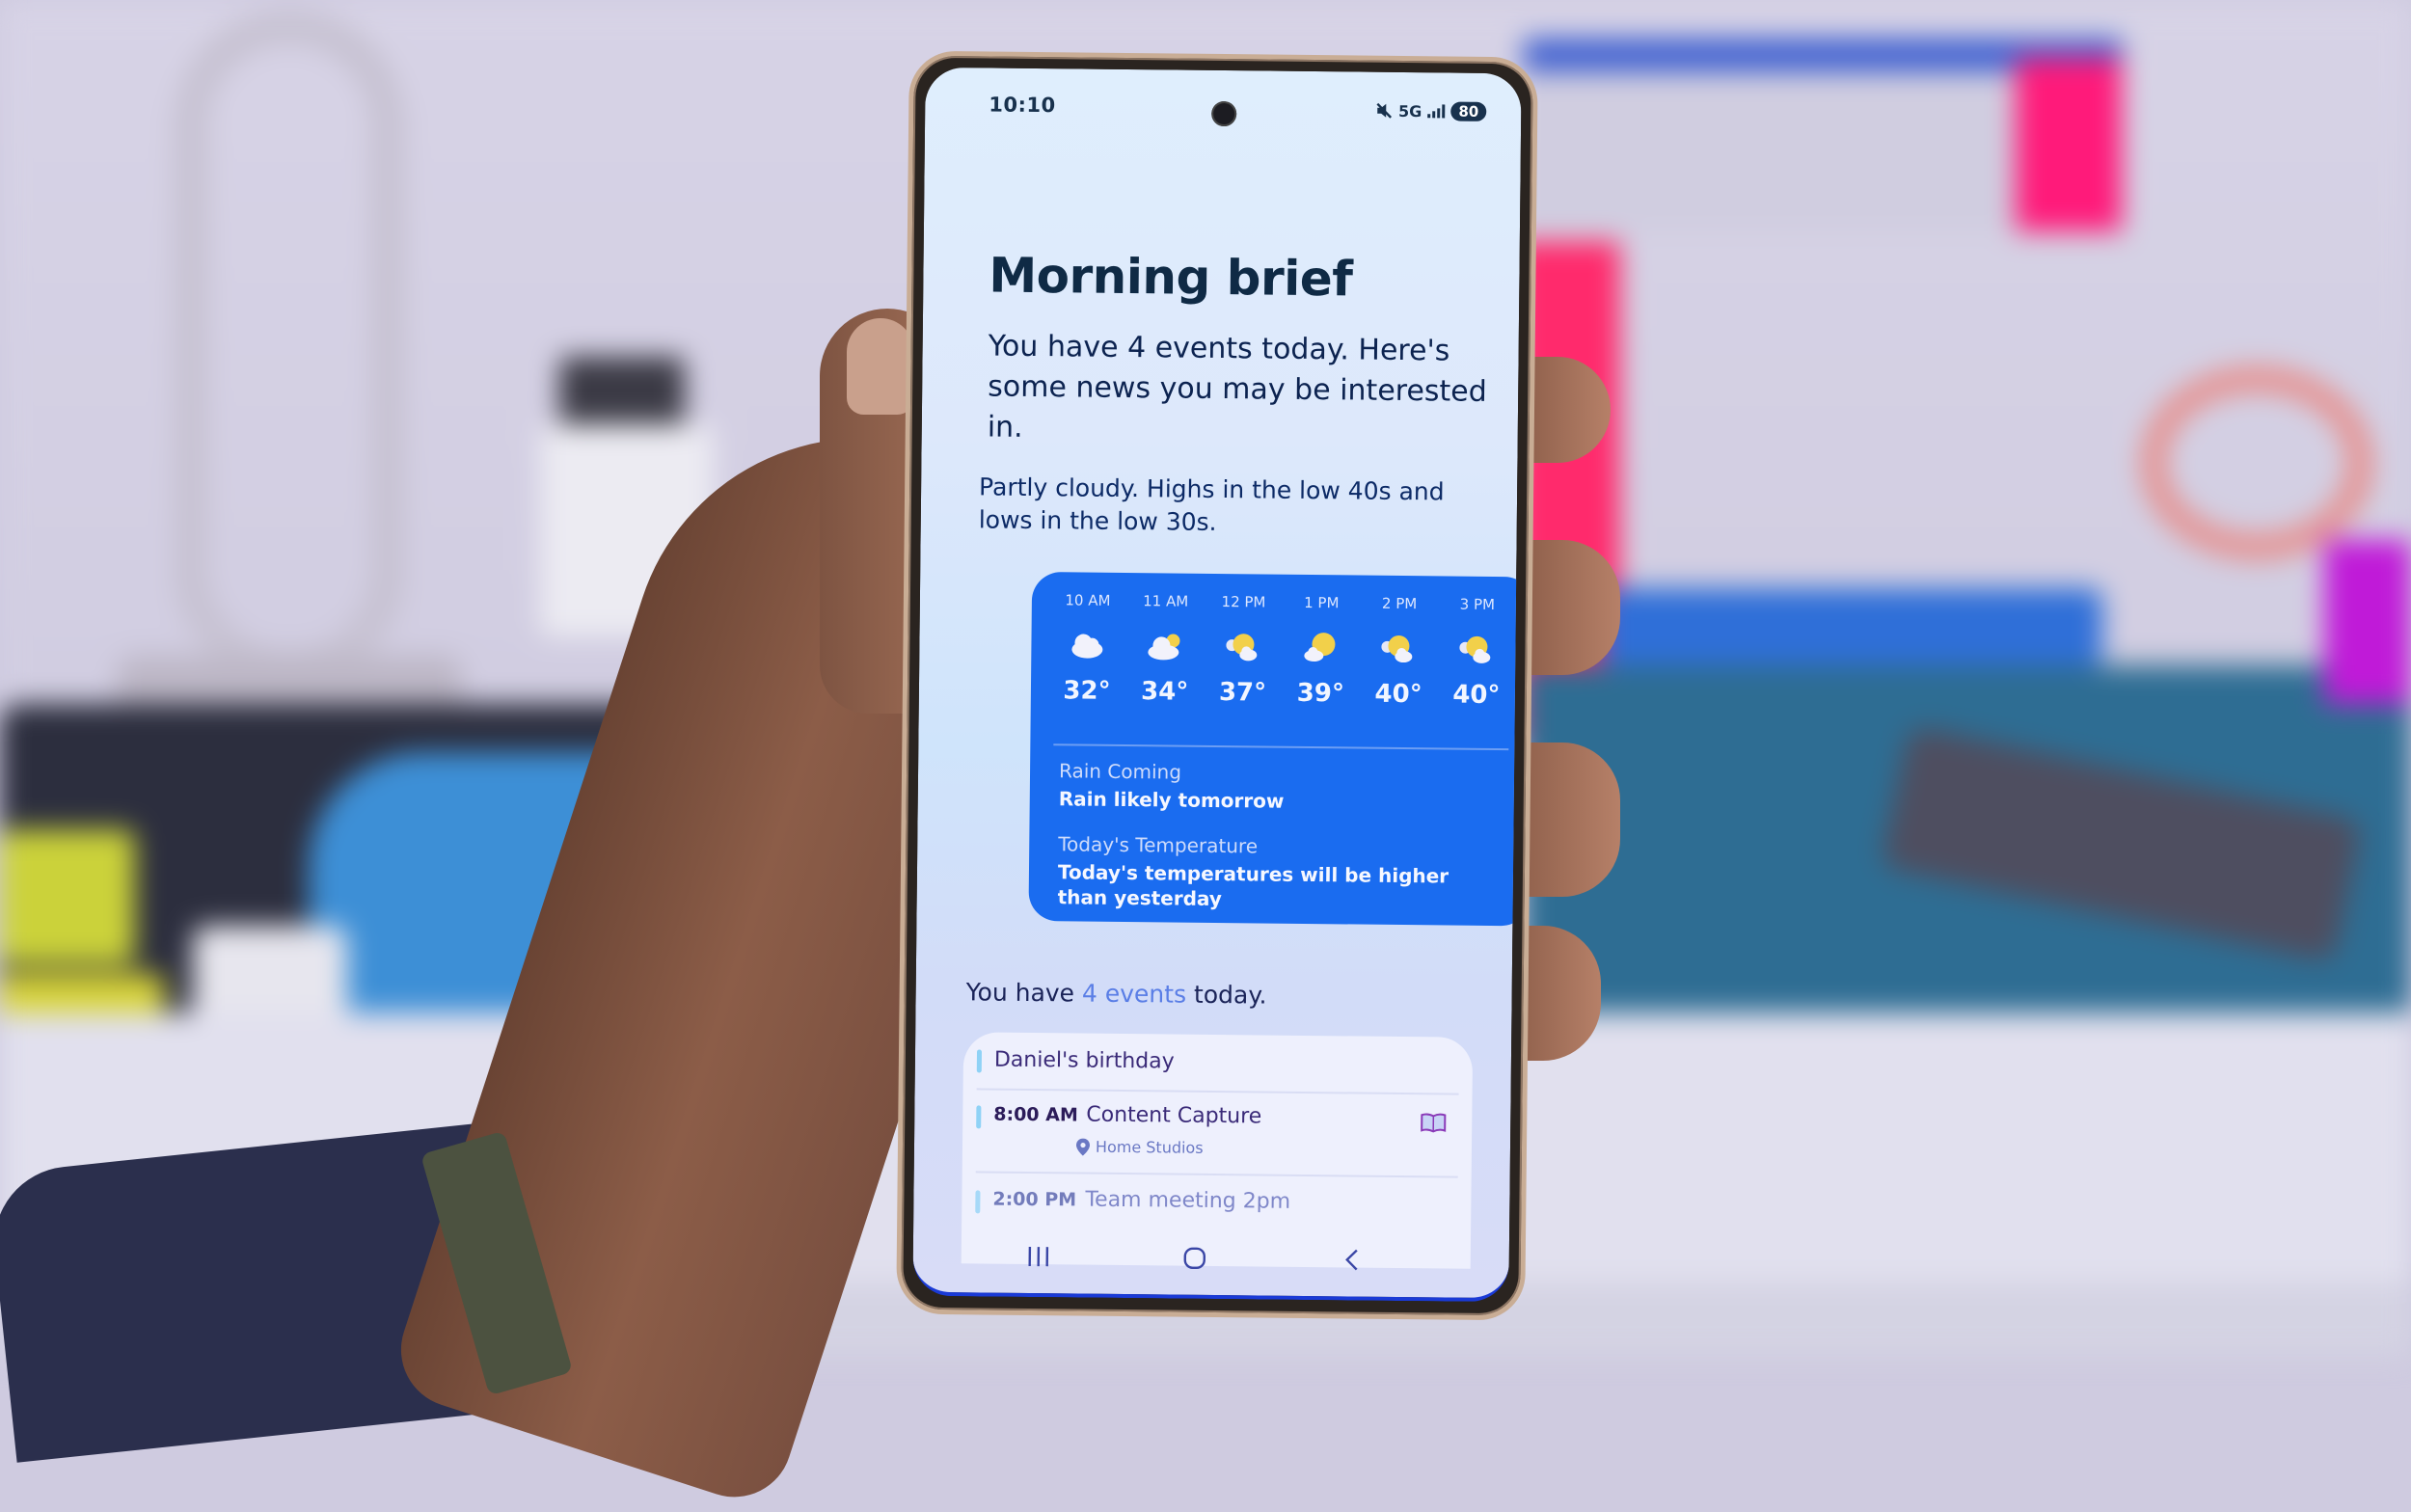 The width and height of the screenshot is (2411, 1512). Describe the element at coordinates (1434, 1122) in the screenshot. I see `book-icon` at that location.